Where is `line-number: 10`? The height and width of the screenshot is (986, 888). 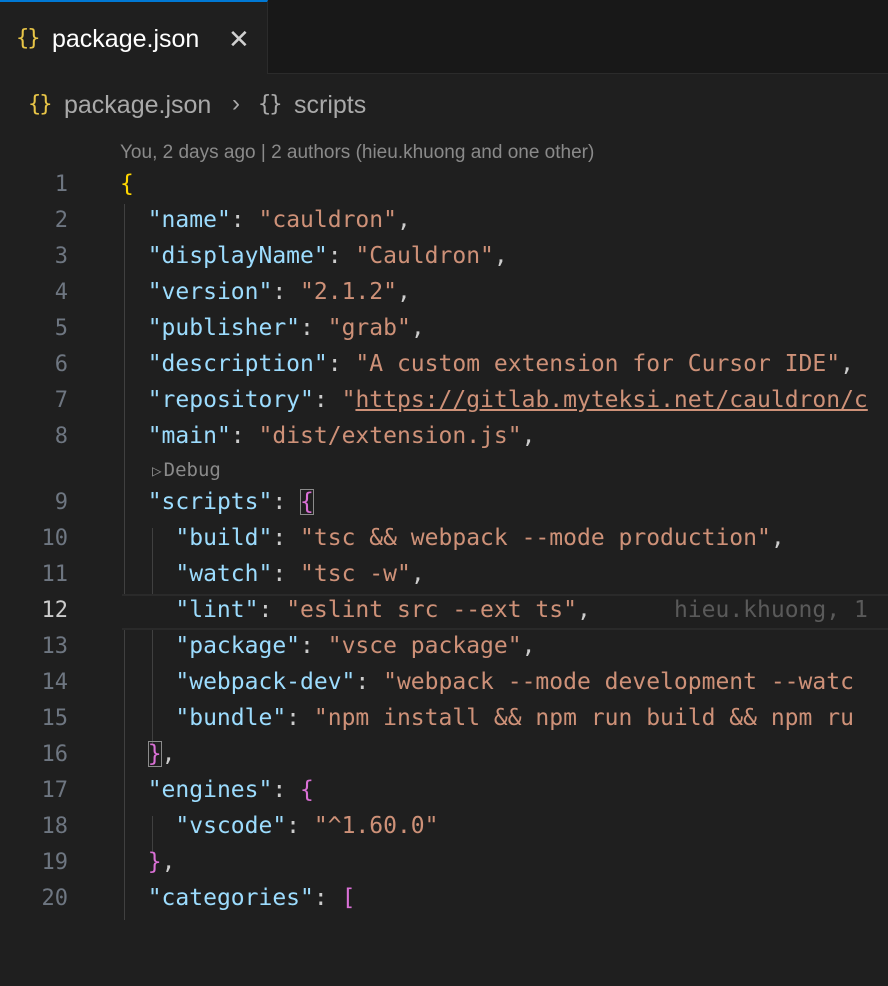
line-number: 10 is located at coordinates (55, 538).